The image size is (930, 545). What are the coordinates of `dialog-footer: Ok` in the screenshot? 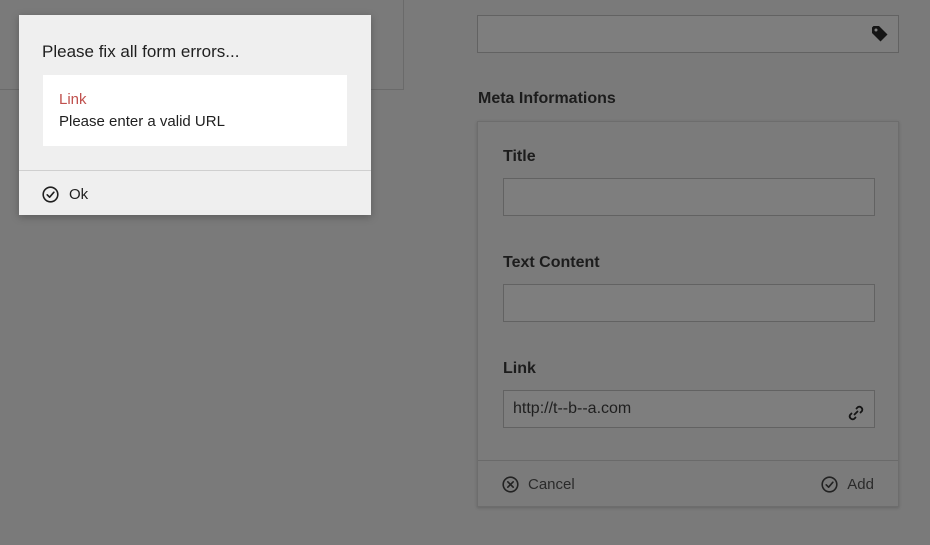 It's located at (195, 193).